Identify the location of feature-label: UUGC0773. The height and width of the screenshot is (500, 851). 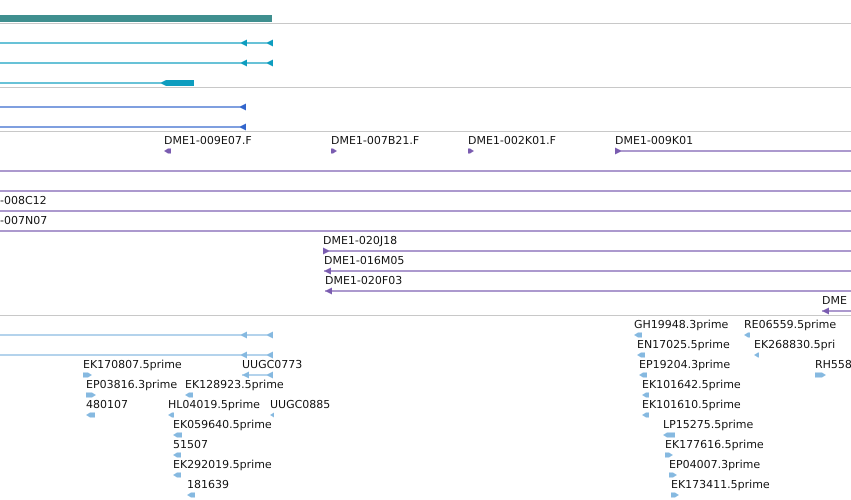
(272, 364).